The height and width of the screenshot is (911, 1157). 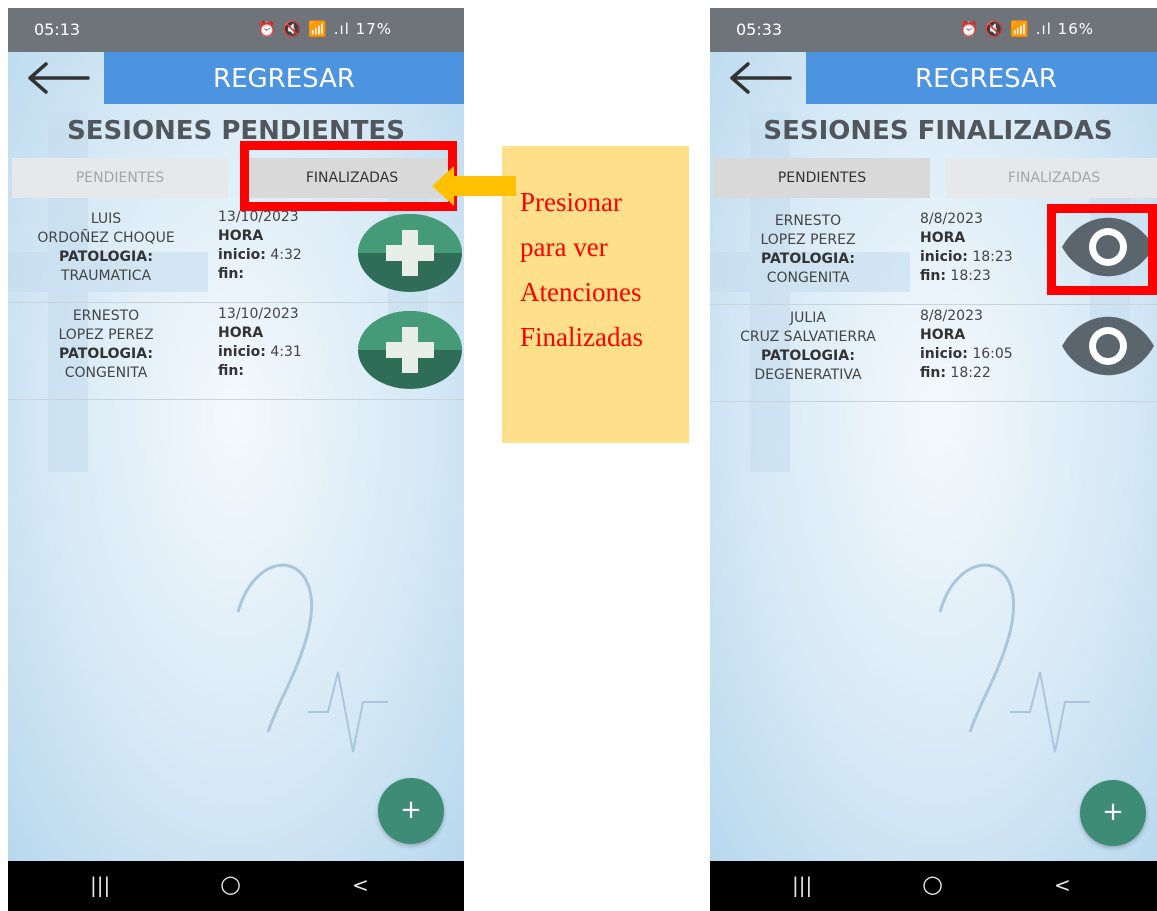 What do you see at coordinates (571, 202) in the screenshot?
I see `callout-line: Presionar` at bounding box center [571, 202].